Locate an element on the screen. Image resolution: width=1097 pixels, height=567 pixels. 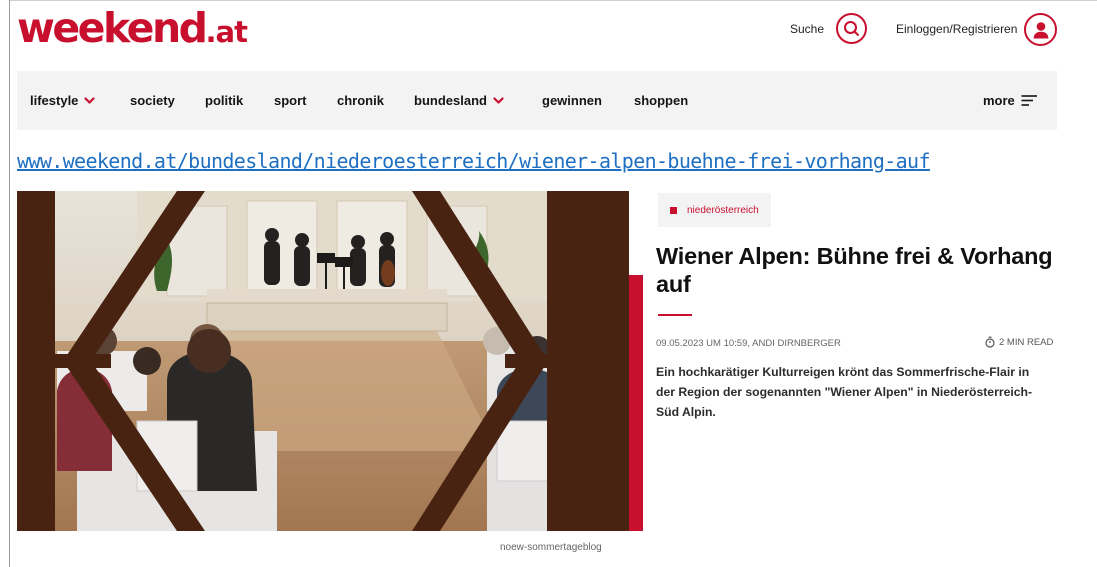
window-top-border is located at coordinates (553, 0).